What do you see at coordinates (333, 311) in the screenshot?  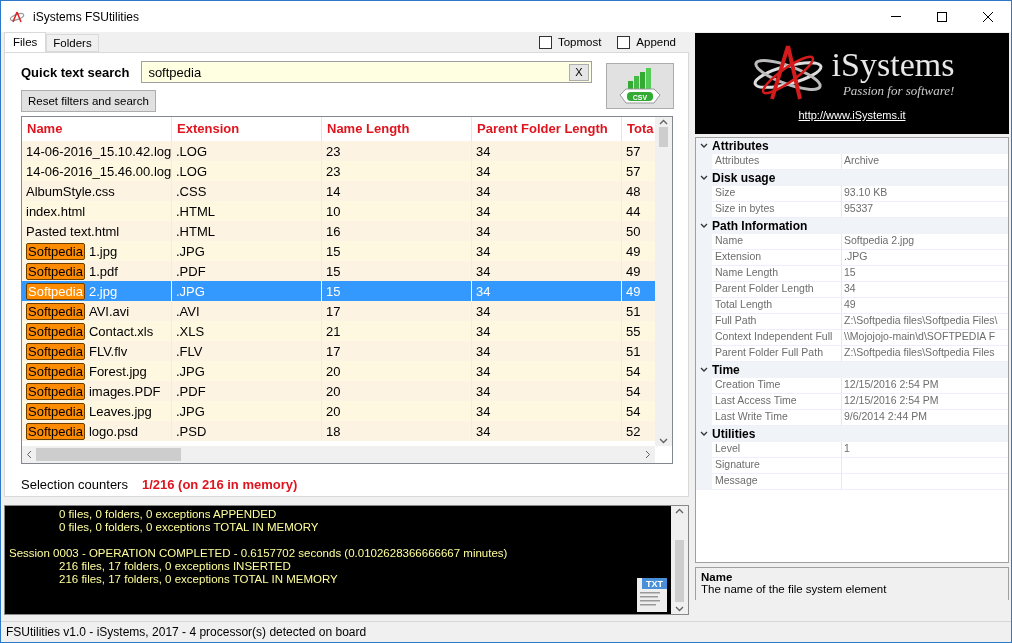 I see `table-cell: 17` at bounding box center [333, 311].